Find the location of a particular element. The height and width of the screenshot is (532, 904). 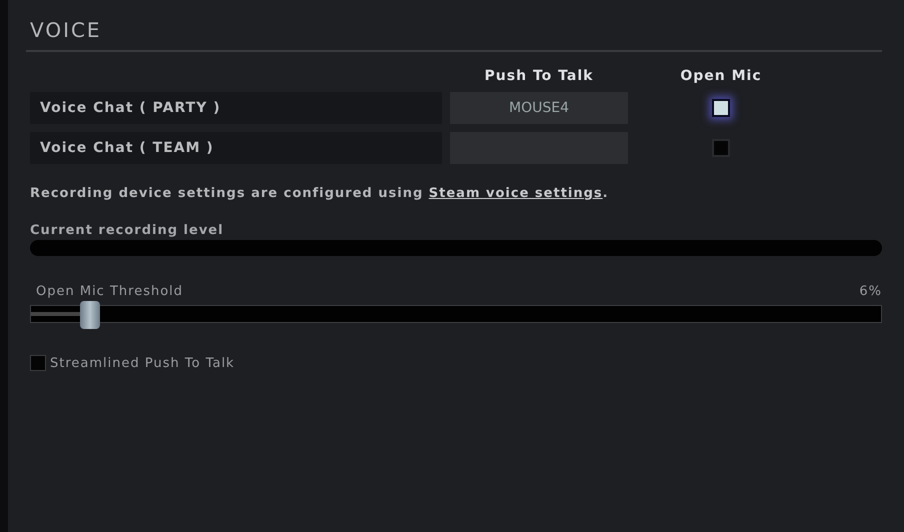

keybind-field: MOUSE4 is located at coordinates (539, 108).